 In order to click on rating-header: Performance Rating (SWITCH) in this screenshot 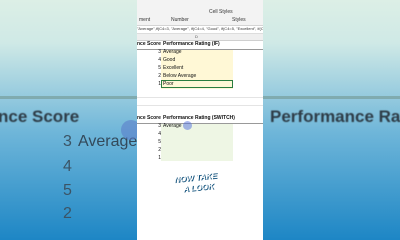, I will do `click(199, 118)`.